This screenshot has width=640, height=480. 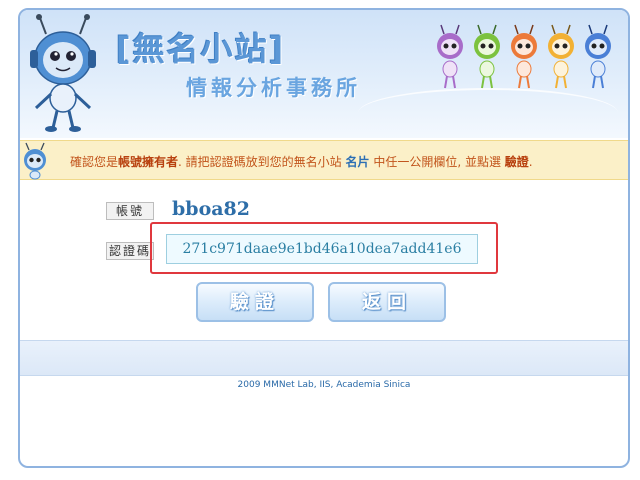 I want to click on bottom-band, so click(x=324, y=358).